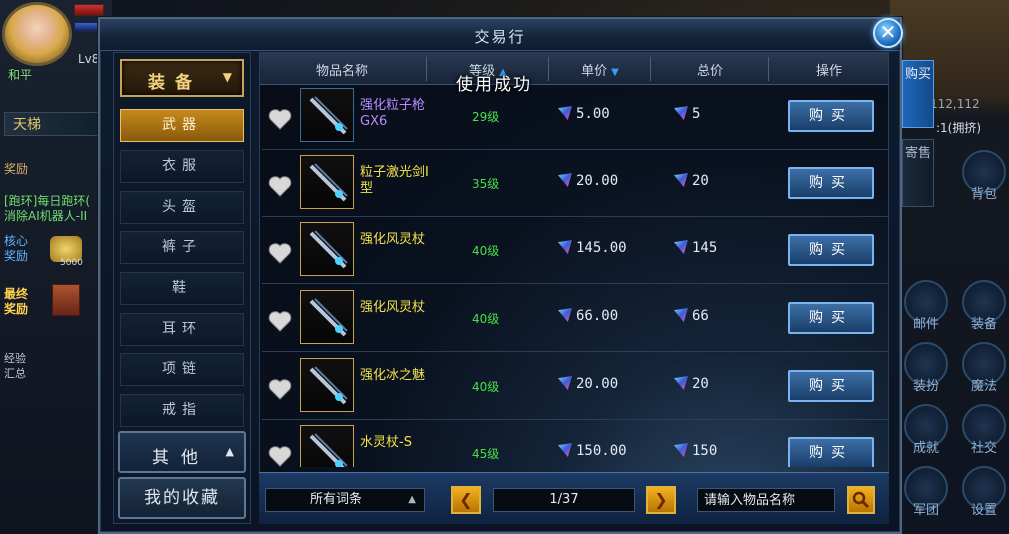  Describe the element at coordinates (926, 368) in the screenshot. I see `outfit-button: 装扮` at that location.